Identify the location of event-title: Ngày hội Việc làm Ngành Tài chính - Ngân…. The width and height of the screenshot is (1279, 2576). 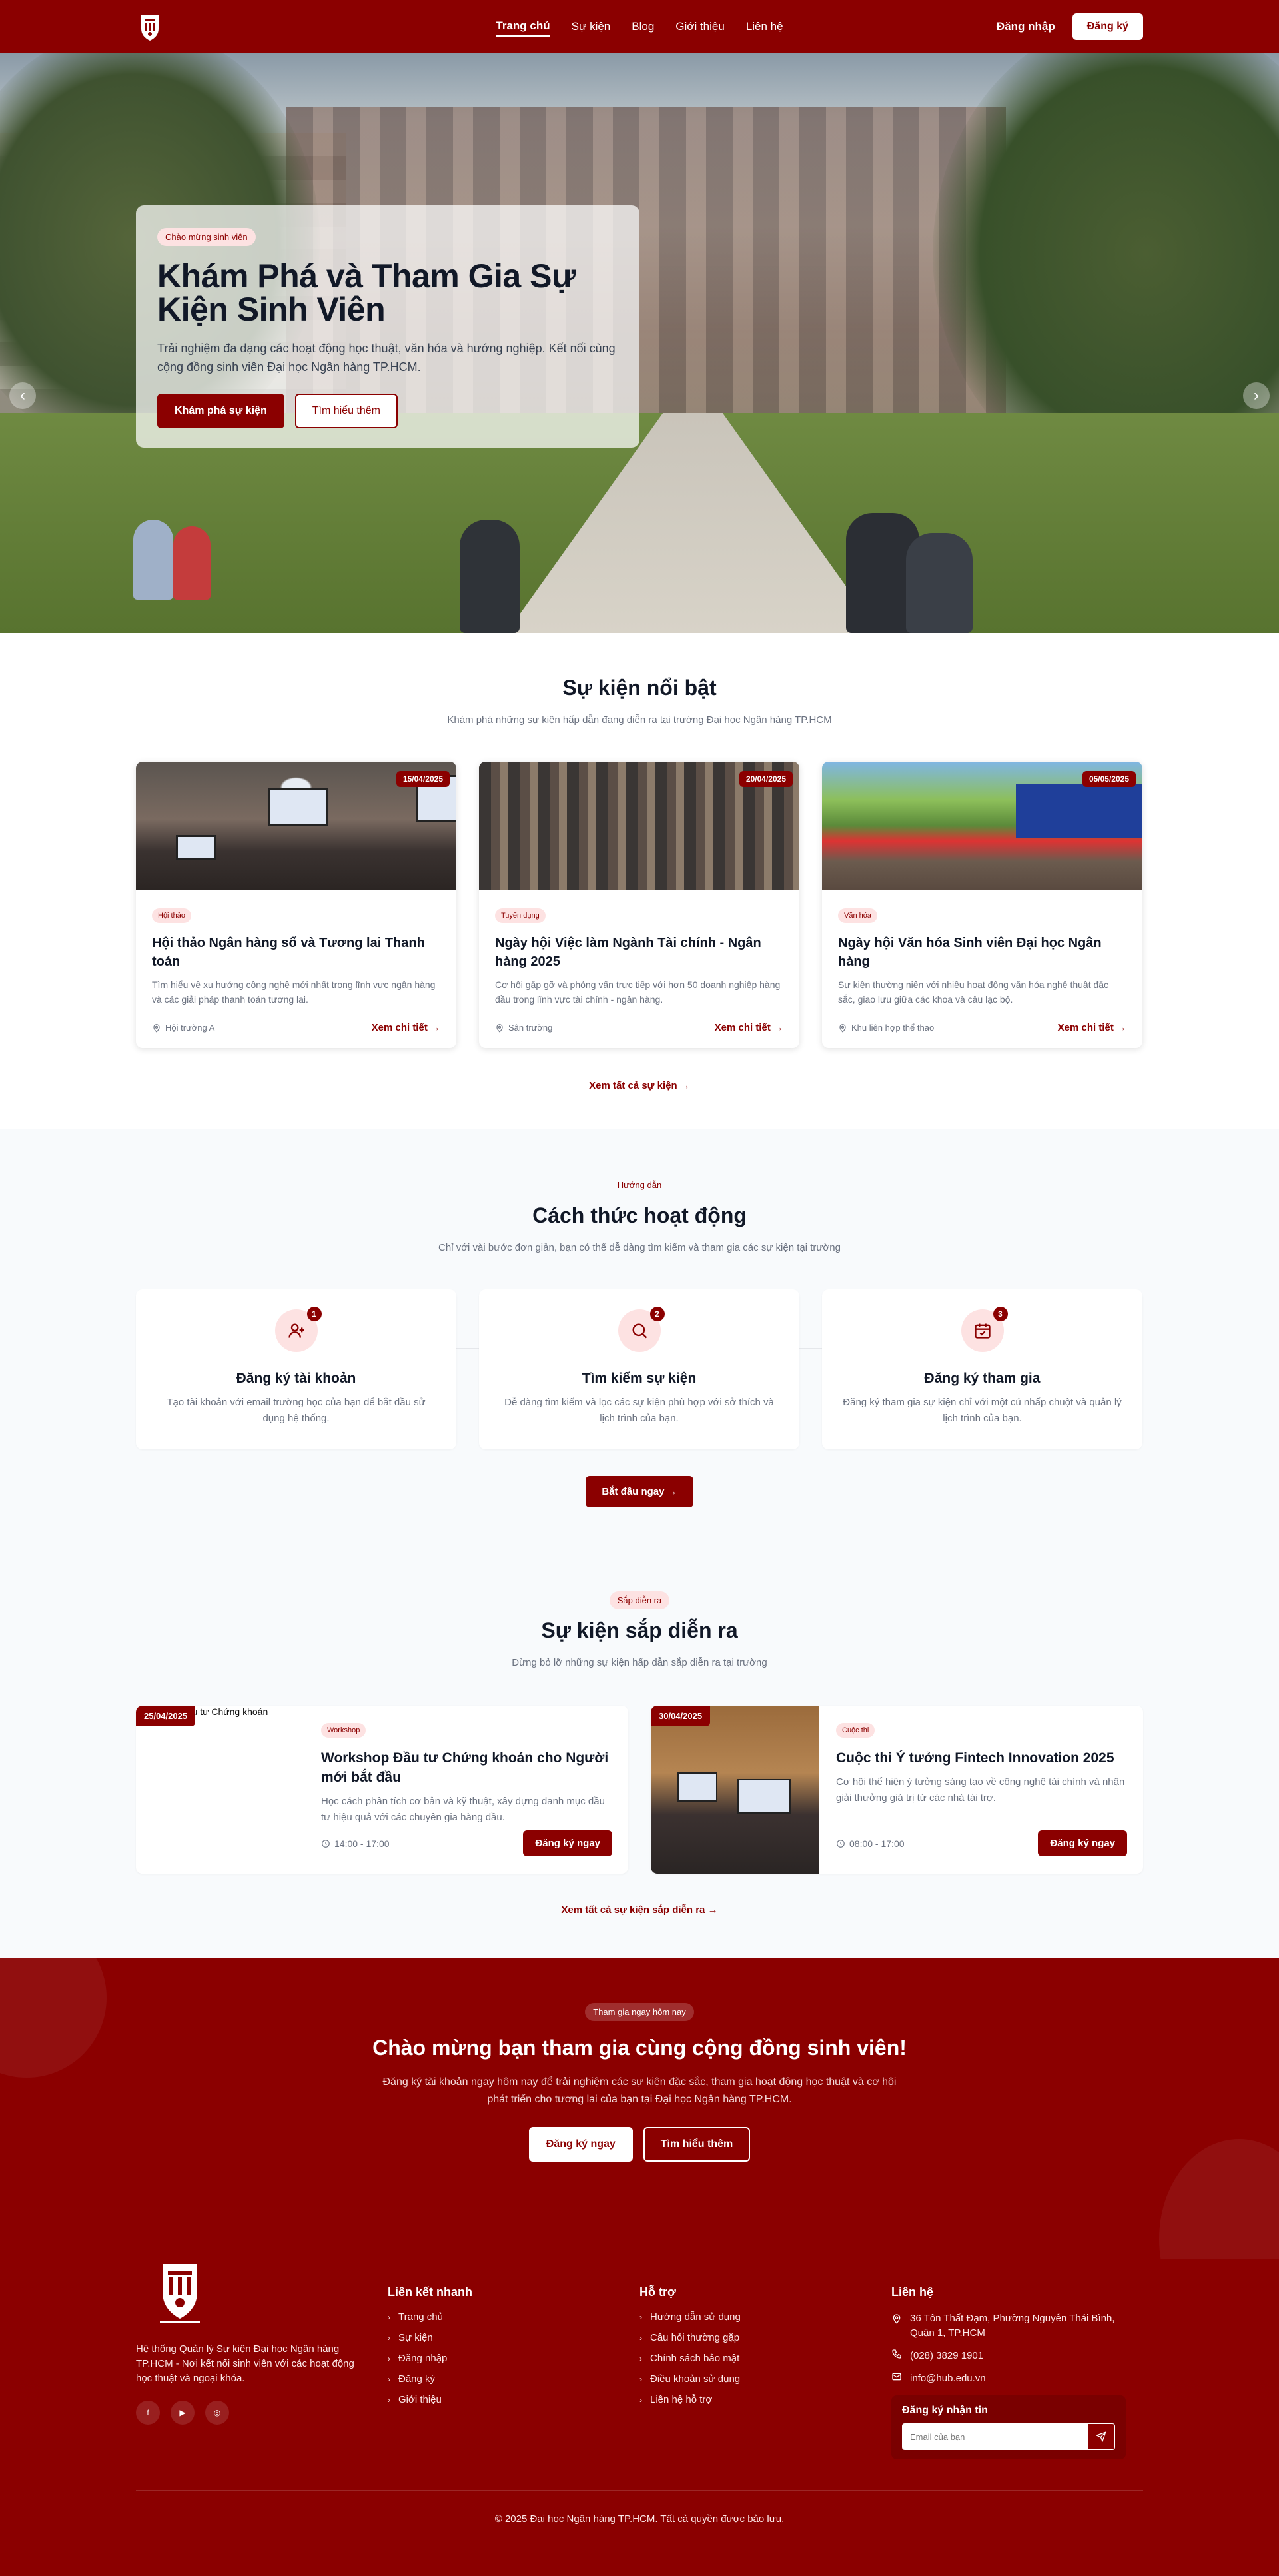
(639, 953).